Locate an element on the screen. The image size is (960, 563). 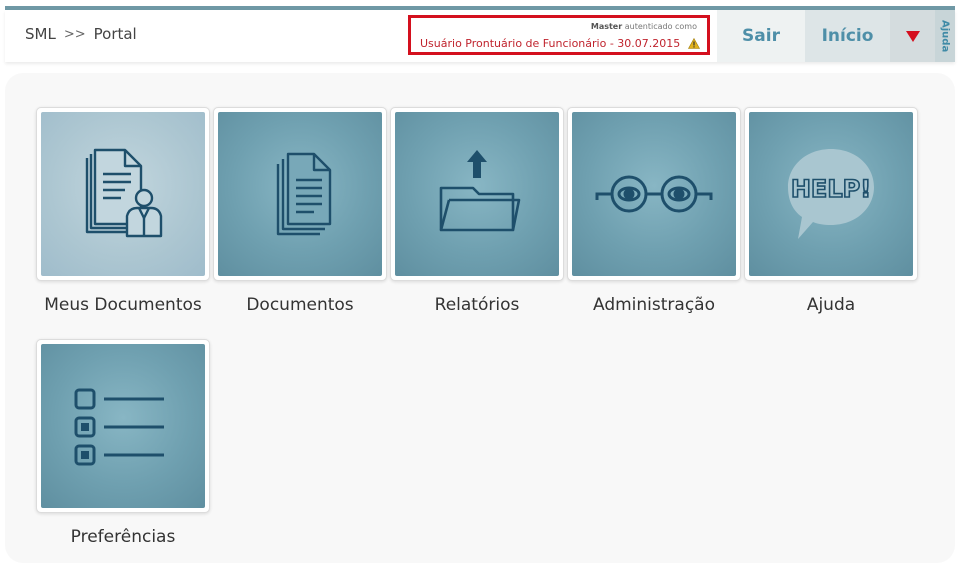
tile-label: Ajuda is located at coordinates (831, 305).